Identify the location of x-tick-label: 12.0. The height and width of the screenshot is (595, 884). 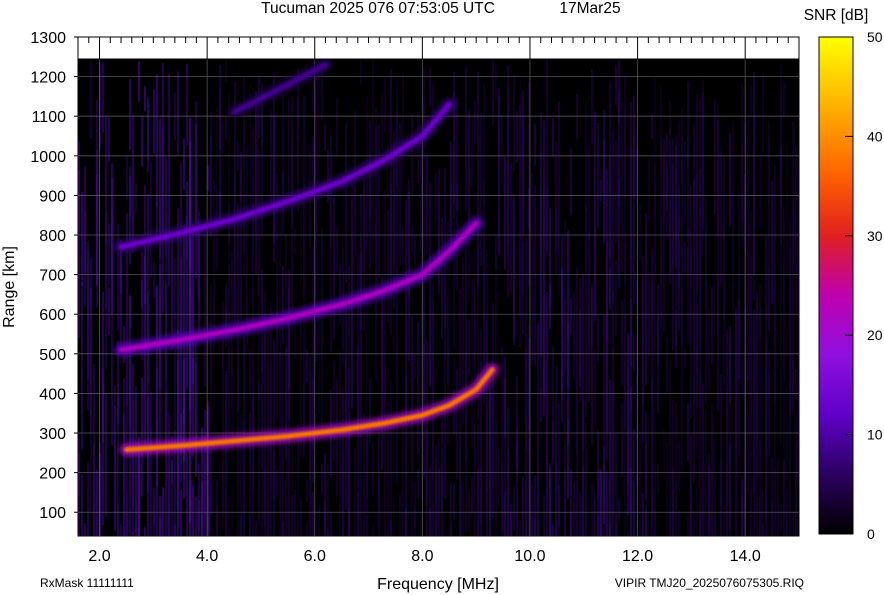
(637, 556).